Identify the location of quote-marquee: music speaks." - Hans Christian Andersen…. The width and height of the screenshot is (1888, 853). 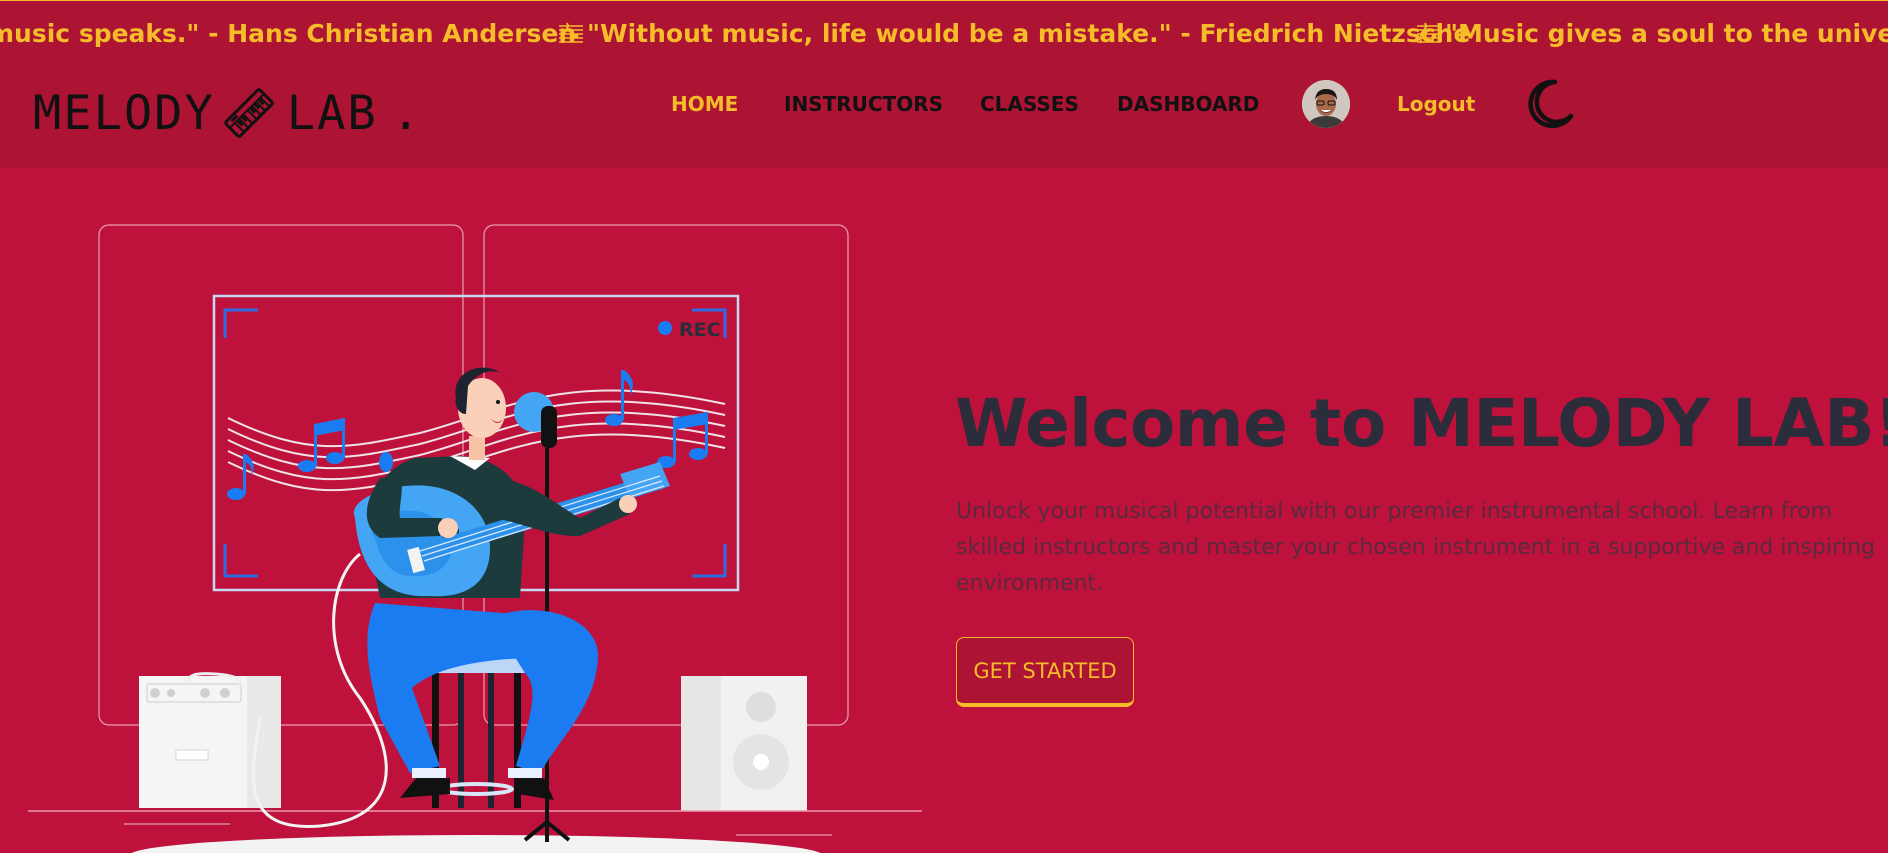
(944, 35).